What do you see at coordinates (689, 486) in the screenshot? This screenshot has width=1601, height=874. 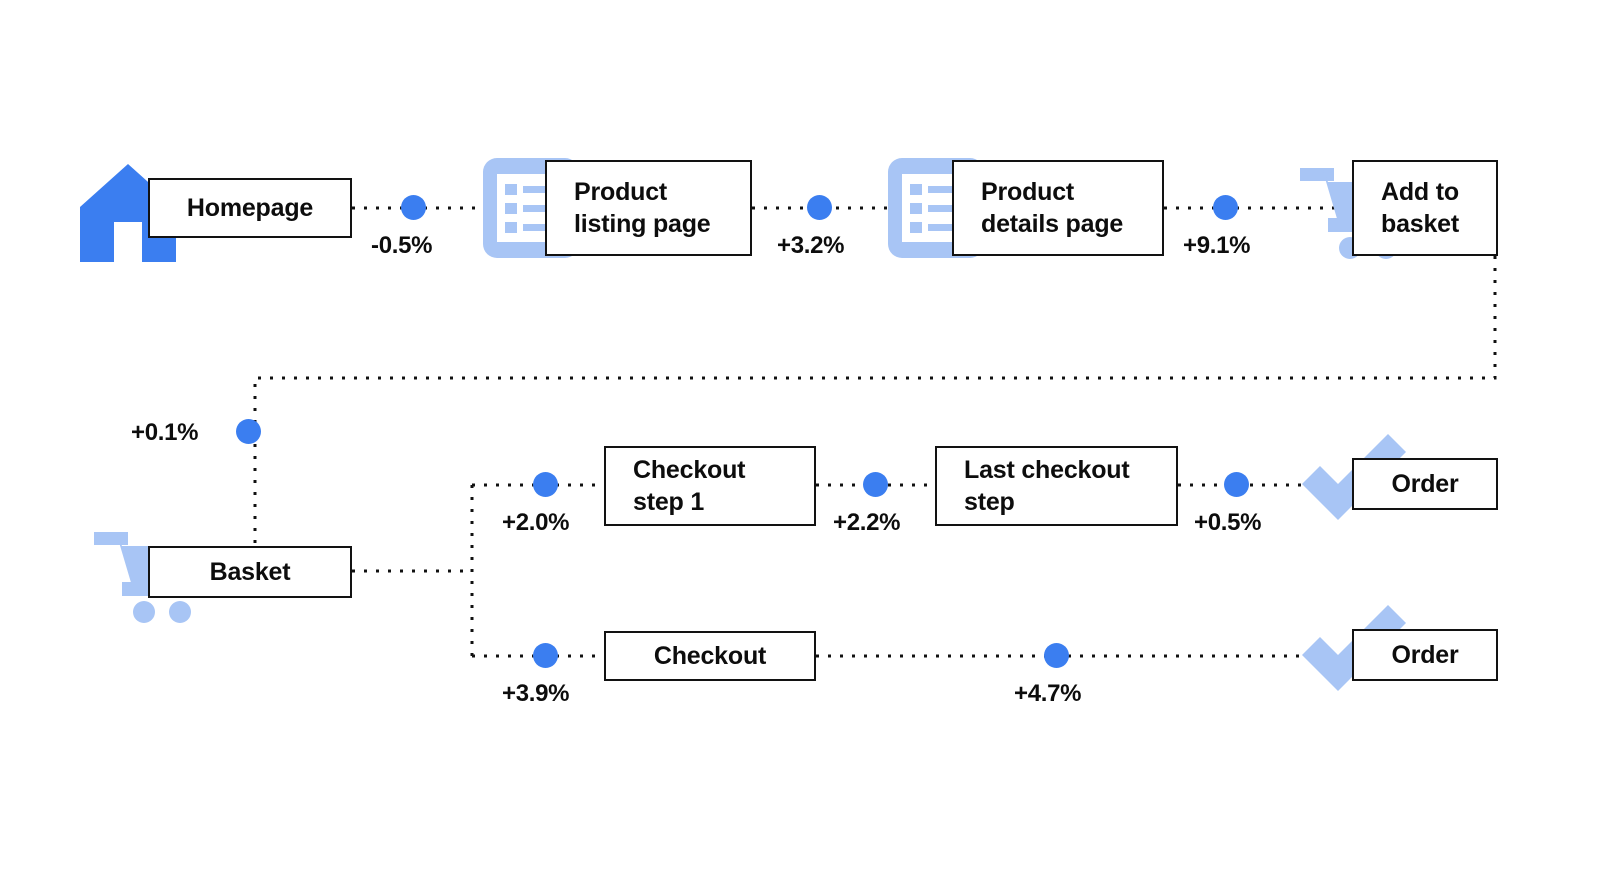 I see `node-label: Checkout step 1` at bounding box center [689, 486].